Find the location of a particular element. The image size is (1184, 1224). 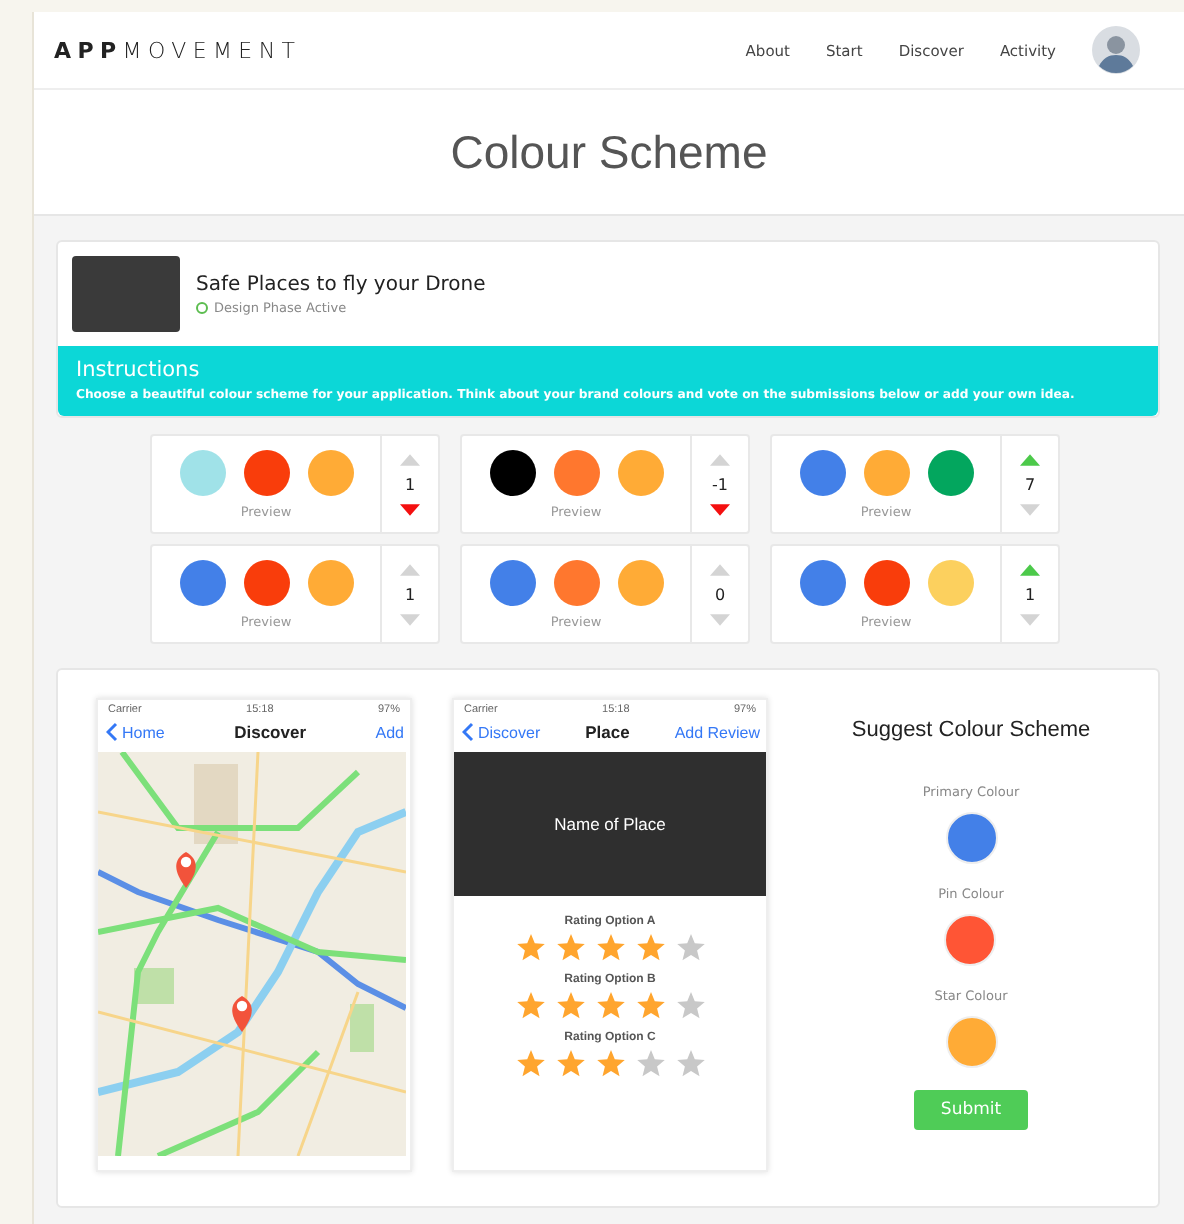

status-icon is located at coordinates (202, 307).